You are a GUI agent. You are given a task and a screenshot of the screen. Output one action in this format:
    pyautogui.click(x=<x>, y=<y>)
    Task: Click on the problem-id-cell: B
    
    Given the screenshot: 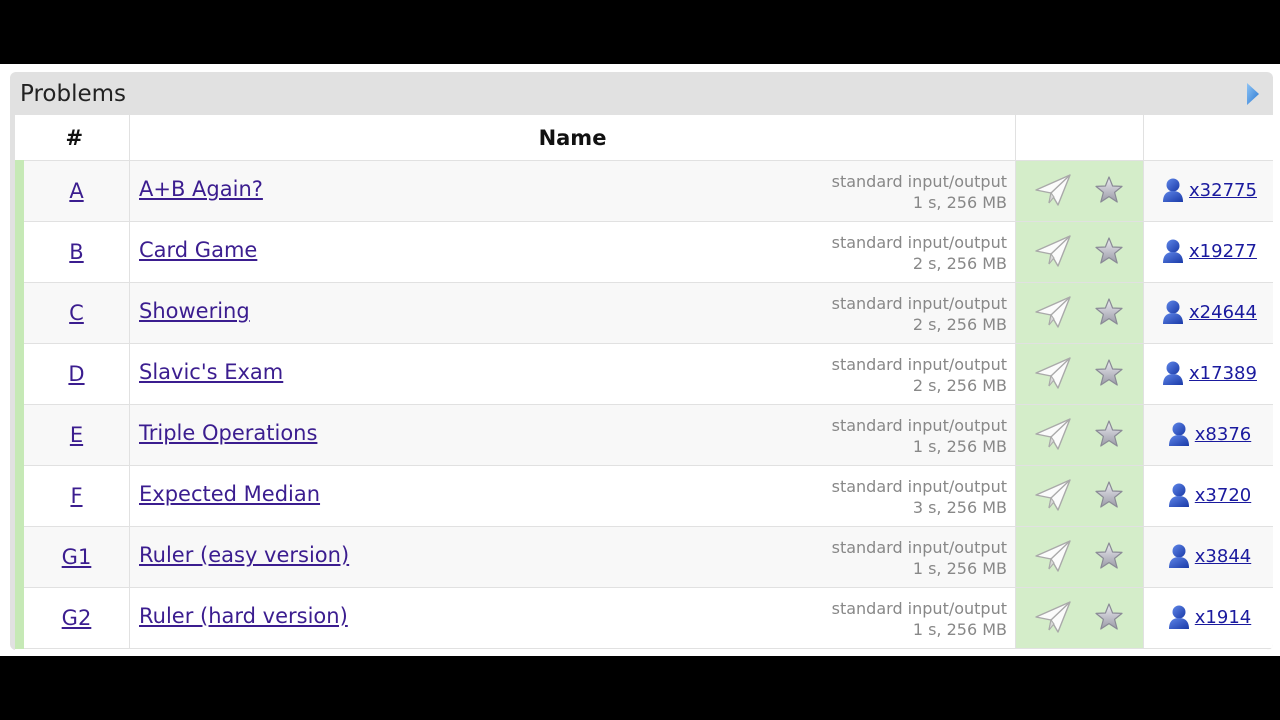 What is the action you would take?
    pyautogui.click(x=72, y=252)
    